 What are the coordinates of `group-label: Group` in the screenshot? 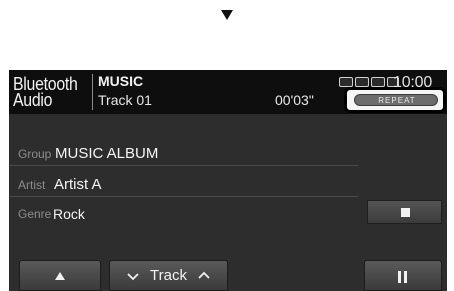 It's located at (35, 154).